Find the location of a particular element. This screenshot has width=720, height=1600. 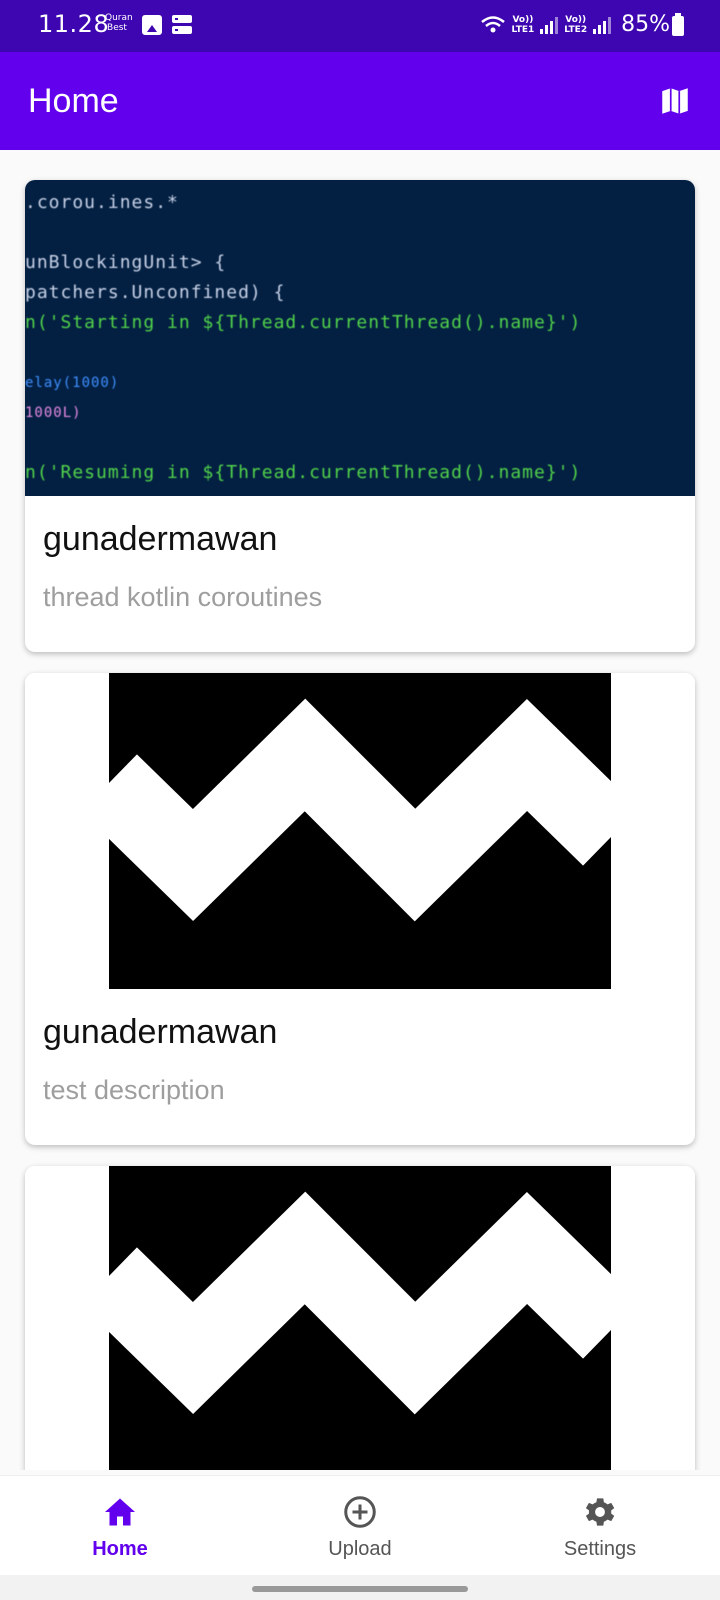

quran-app-icon: Quran Best is located at coordinates (119, 23).